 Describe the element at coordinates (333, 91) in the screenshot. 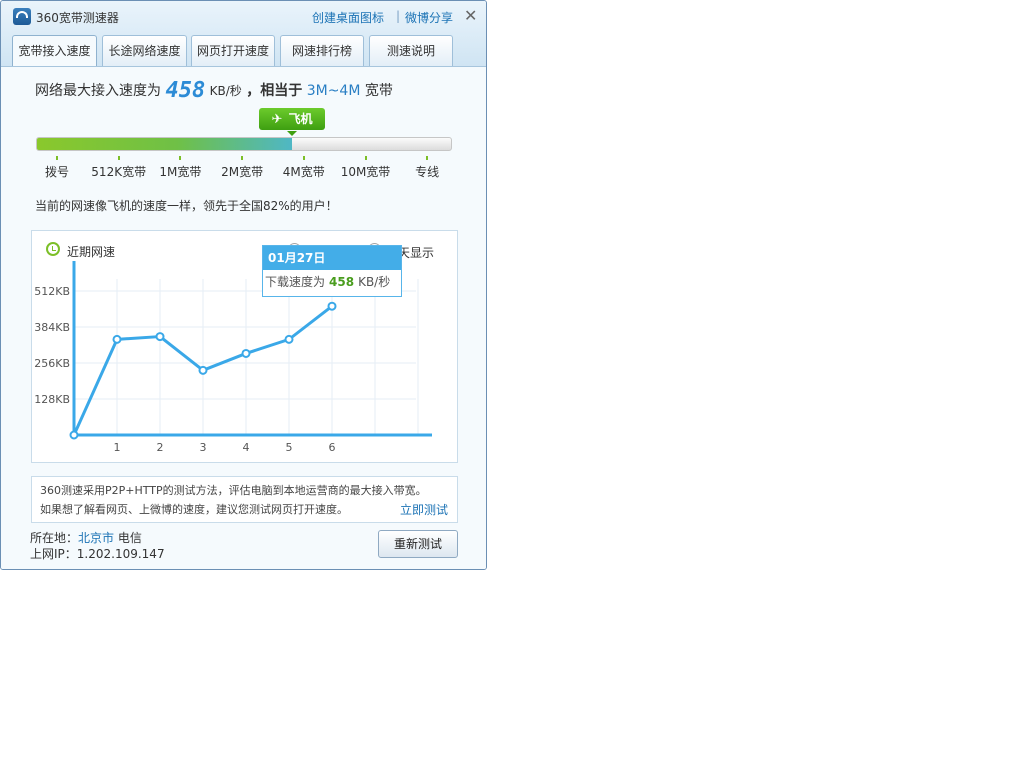

I see `result-bandwidth: 3M~4M` at that location.